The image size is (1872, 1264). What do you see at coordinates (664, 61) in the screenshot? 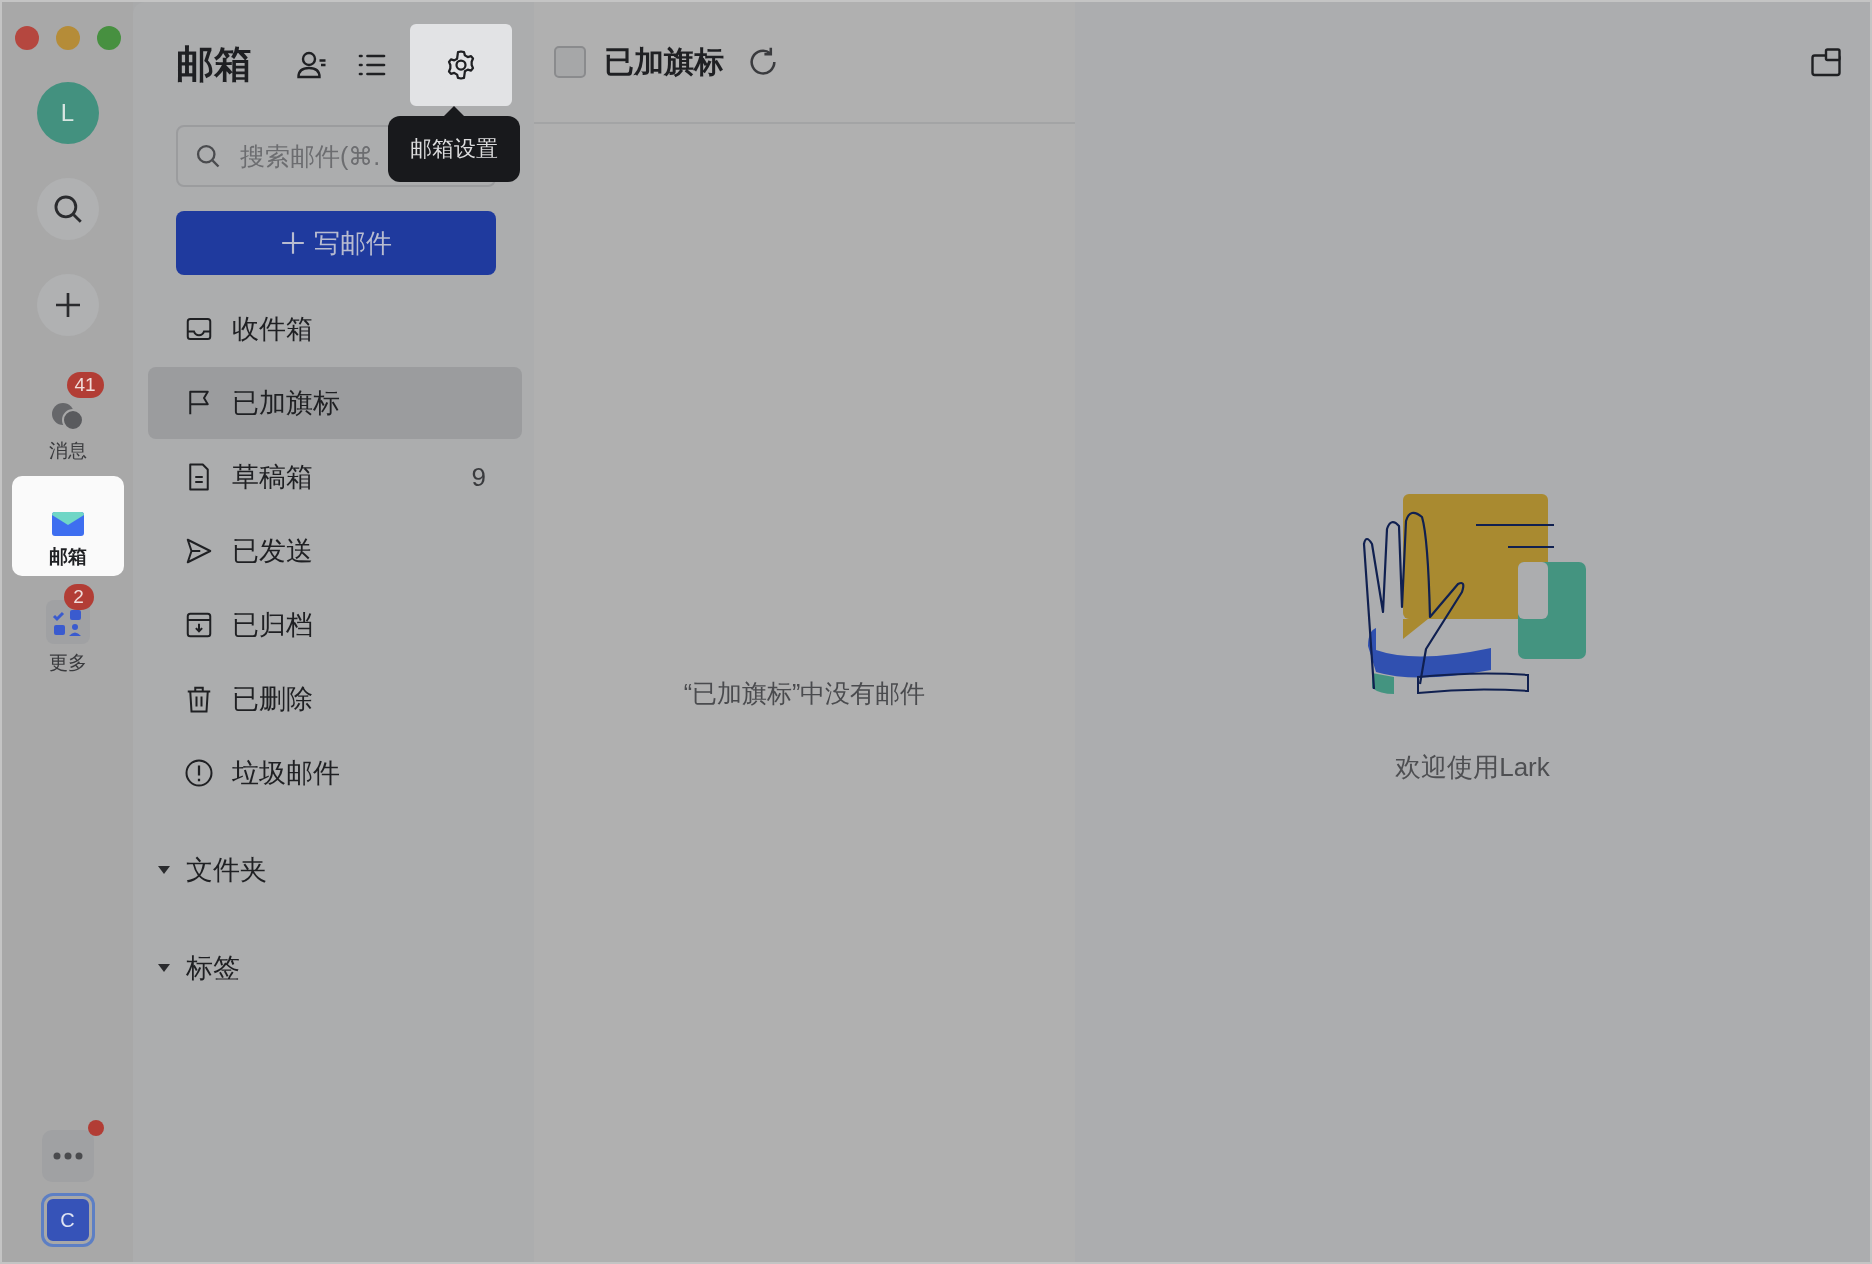
I see `list-title: 已加旗标` at bounding box center [664, 61].